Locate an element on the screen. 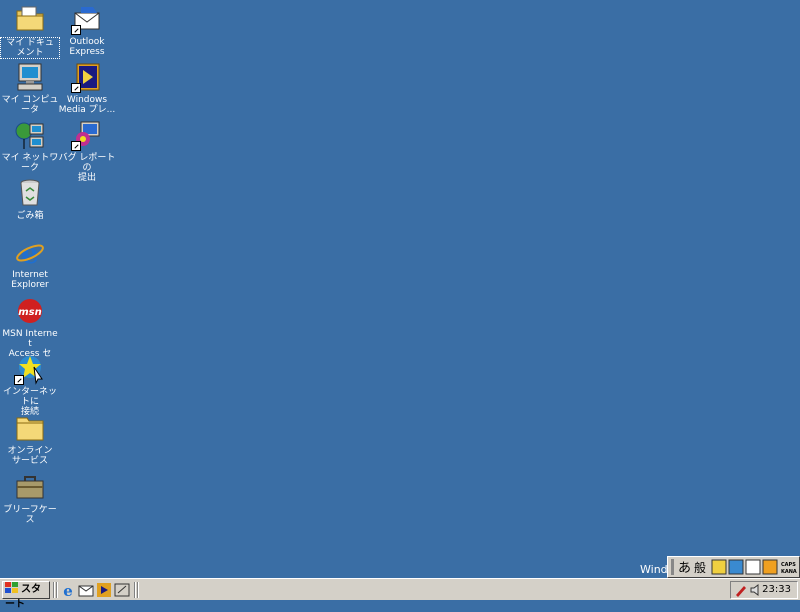 This screenshot has width=800, height=612. connection-wizard-icon is located at coordinates (30, 369).